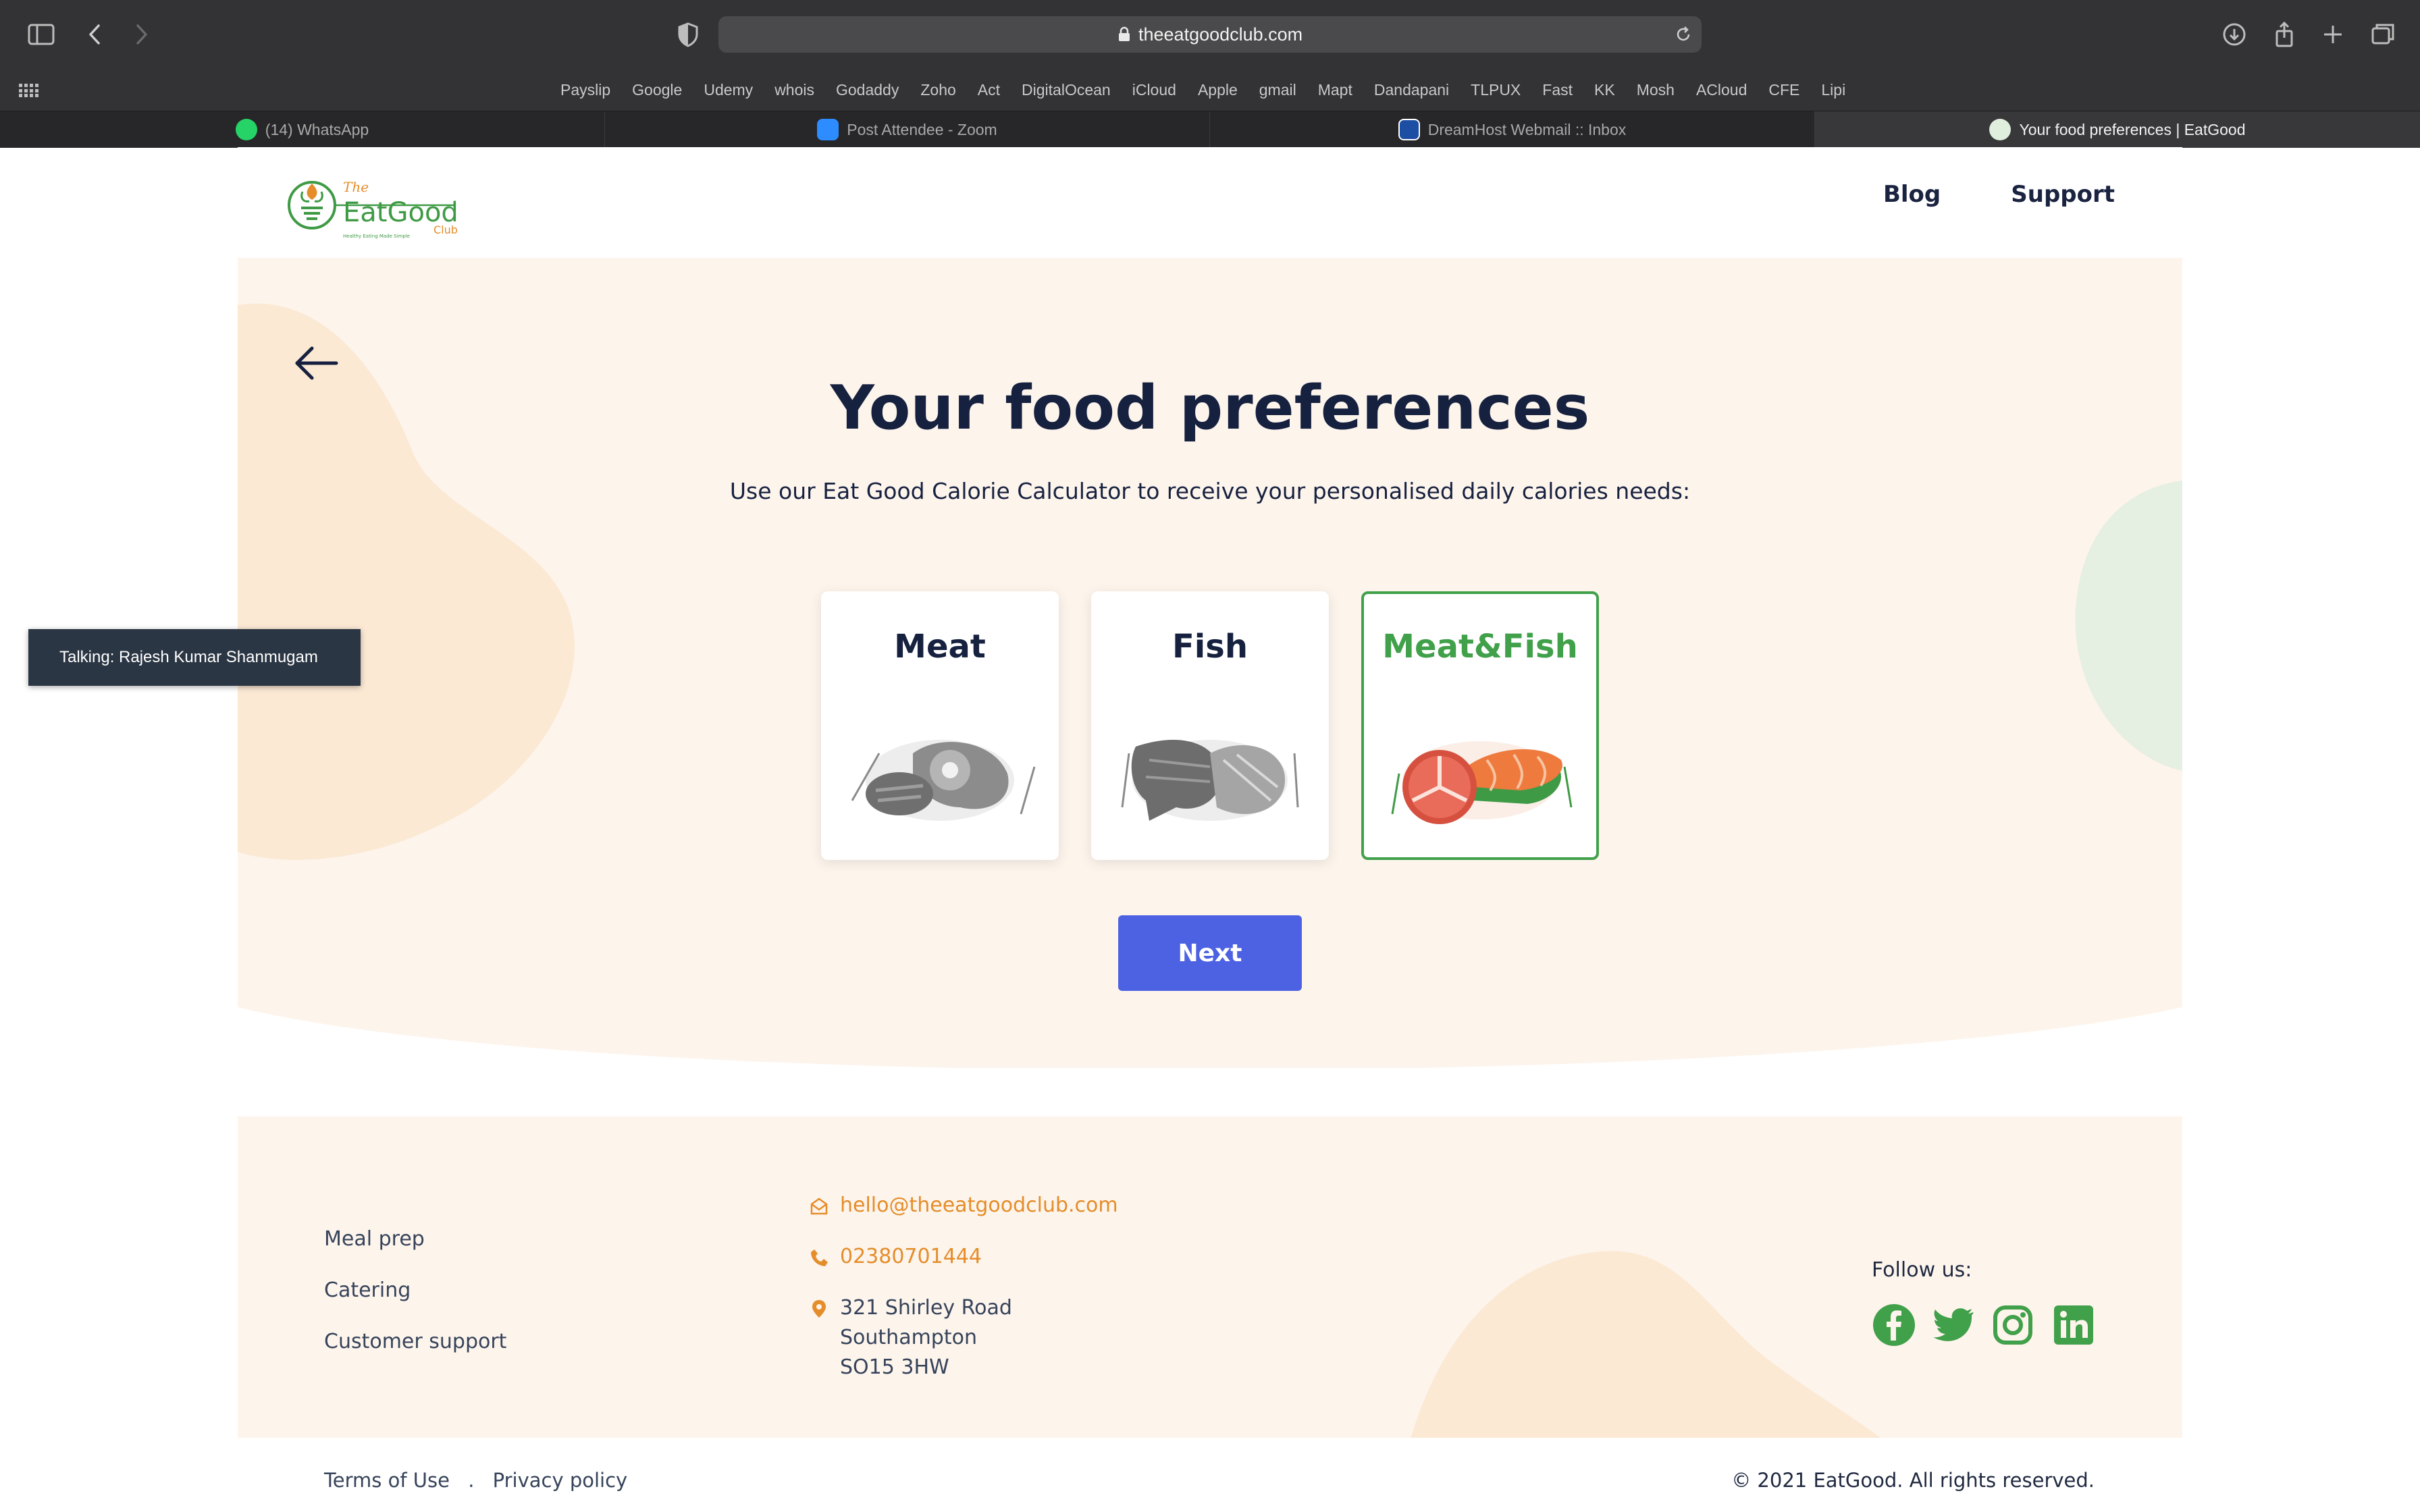 The image size is (2420, 1512). Describe the element at coordinates (979, 1205) in the screenshot. I see `email-text: hello@theeatgoodclub.com` at that location.